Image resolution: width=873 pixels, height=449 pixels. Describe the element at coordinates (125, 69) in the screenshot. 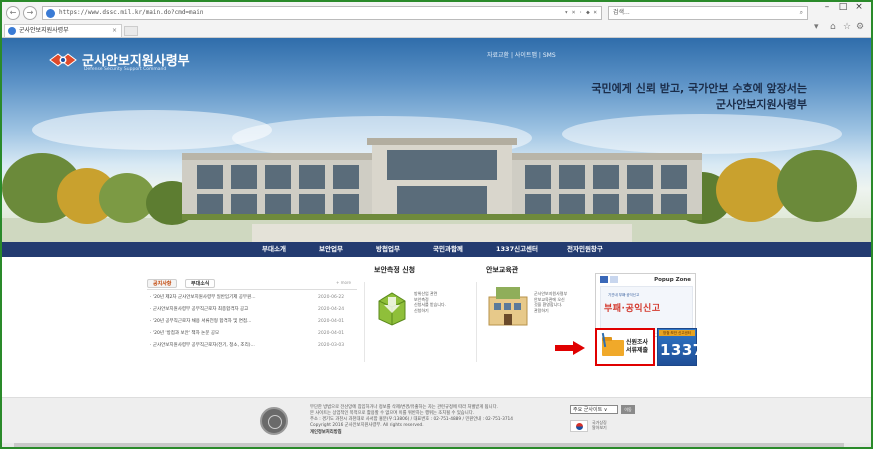

I see `logo-english-text: Defense Security Support Command` at that location.